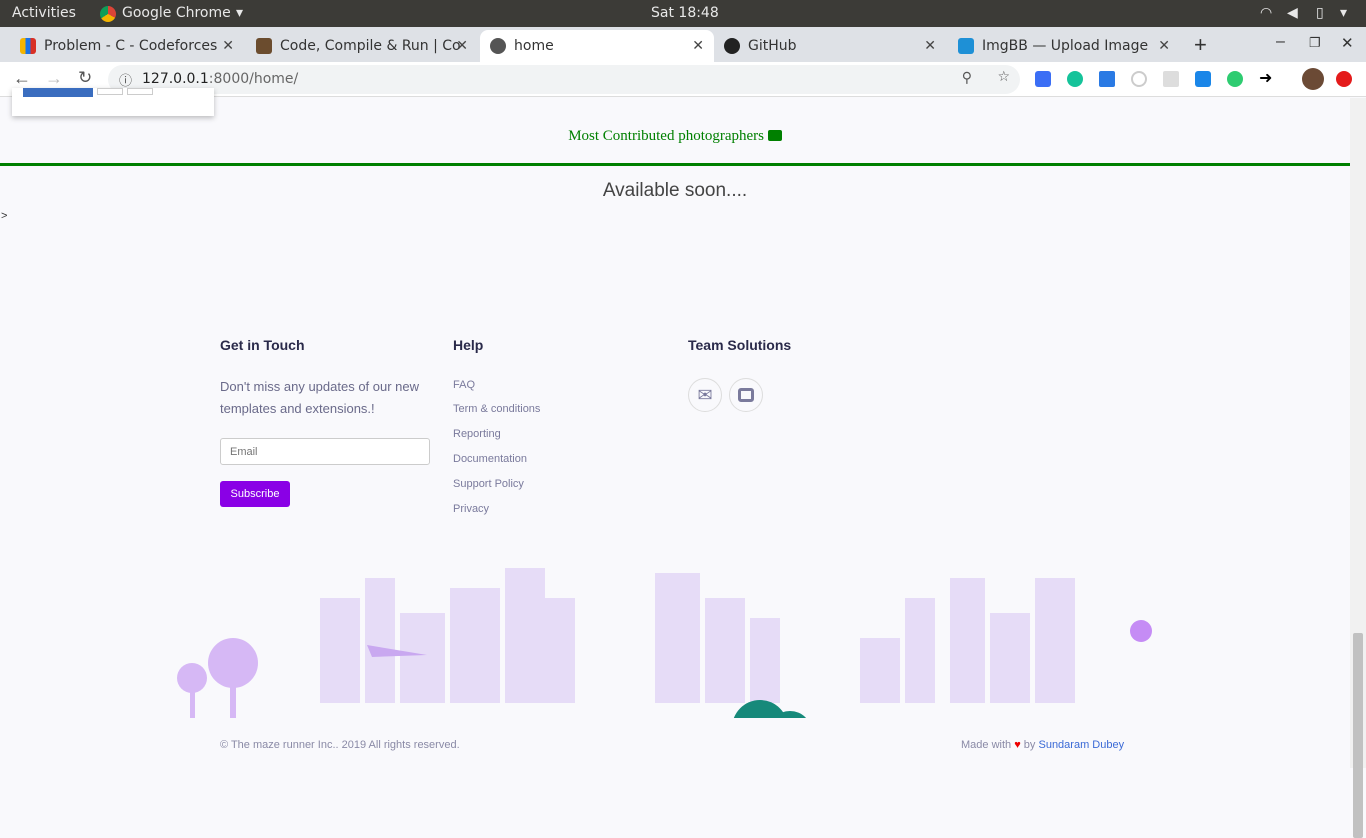  I want to click on close-window-button: ✕, so click(1347, 43).